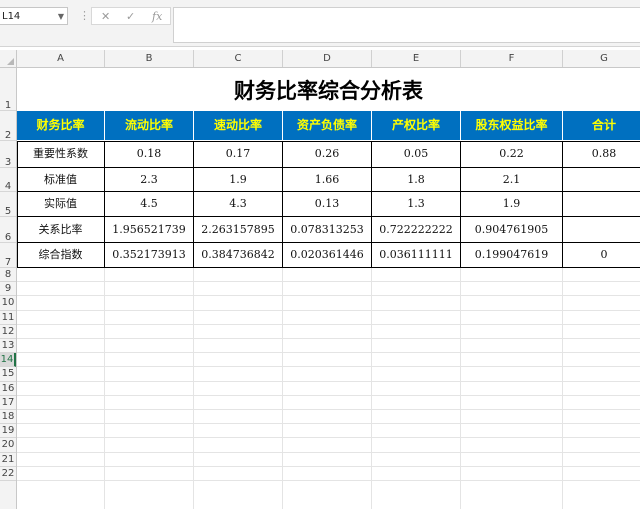  I want to click on header-cell: 股东权益比率, so click(512, 126).